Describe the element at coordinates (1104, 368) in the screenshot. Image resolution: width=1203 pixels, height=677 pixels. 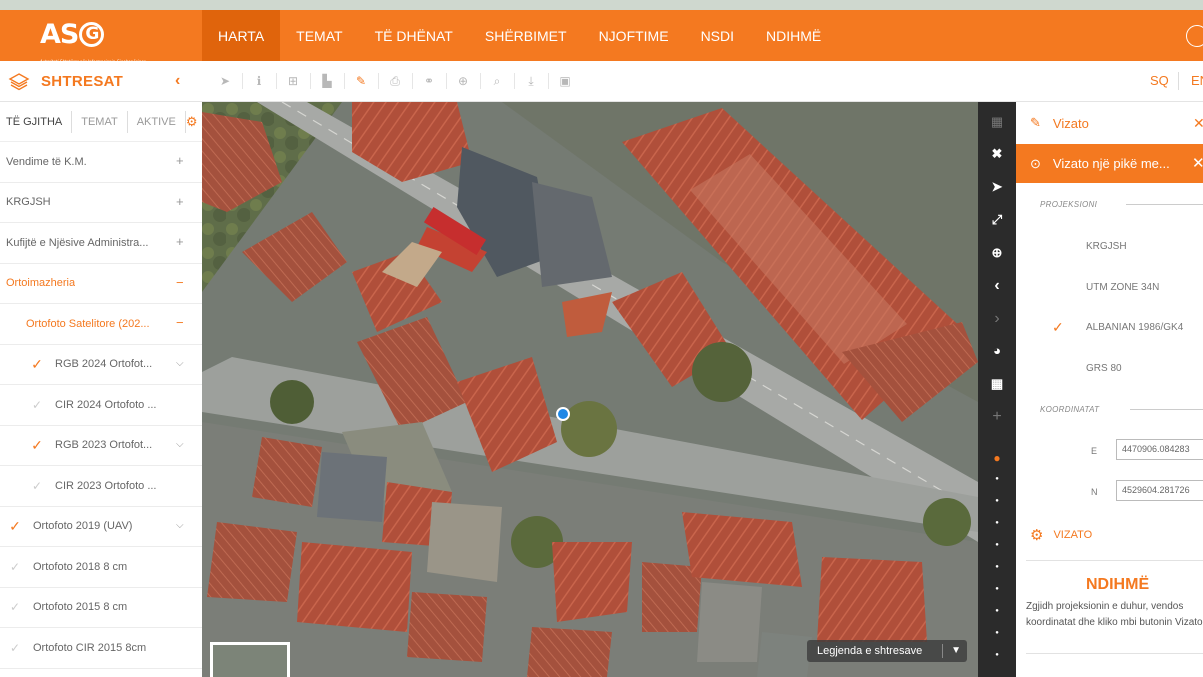
I see `projection-option-grs80: GRS 80` at that location.